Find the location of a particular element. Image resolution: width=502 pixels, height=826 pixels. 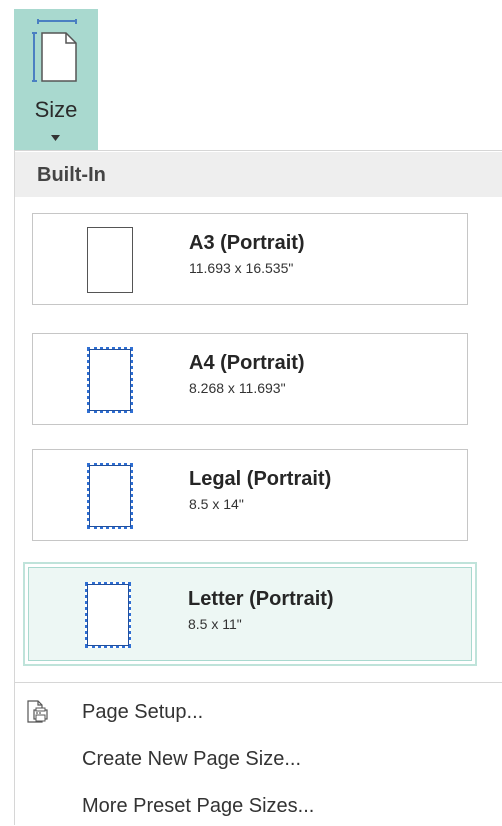

section-header-built-in: Built-In is located at coordinates (258, 174).